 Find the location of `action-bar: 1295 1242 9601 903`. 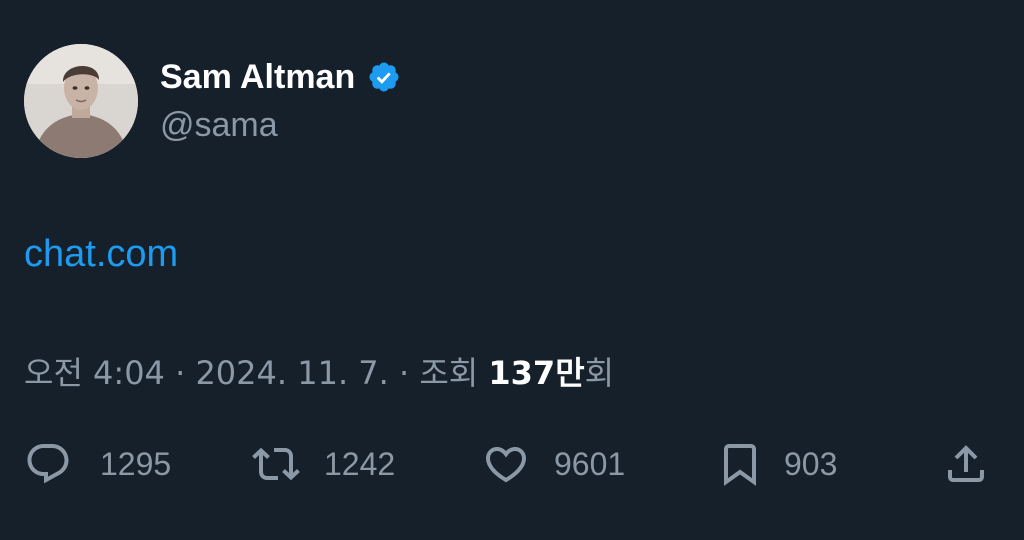

action-bar: 1295 1242 9601 903 is located at coordinates (512, 464).